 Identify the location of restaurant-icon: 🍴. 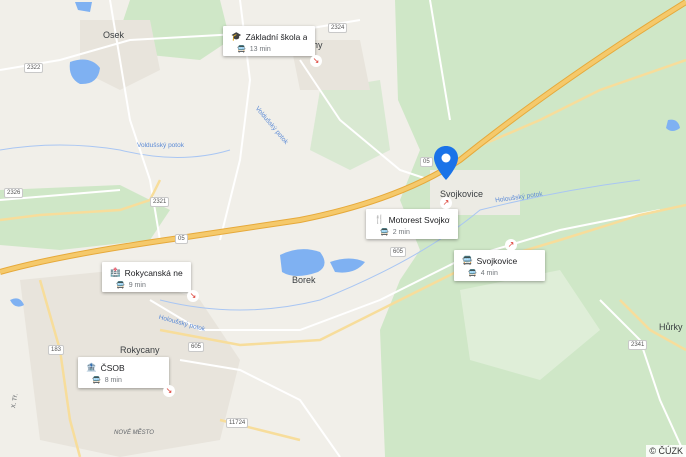
(379, 219).